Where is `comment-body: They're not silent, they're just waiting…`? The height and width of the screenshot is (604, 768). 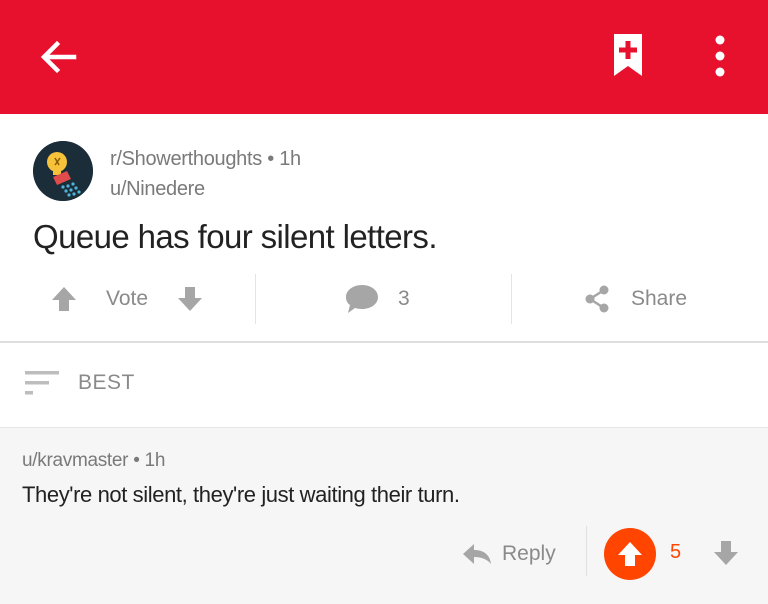
comment-body: They're not silent, they're just waiting… is located at coordinates (241, 494).